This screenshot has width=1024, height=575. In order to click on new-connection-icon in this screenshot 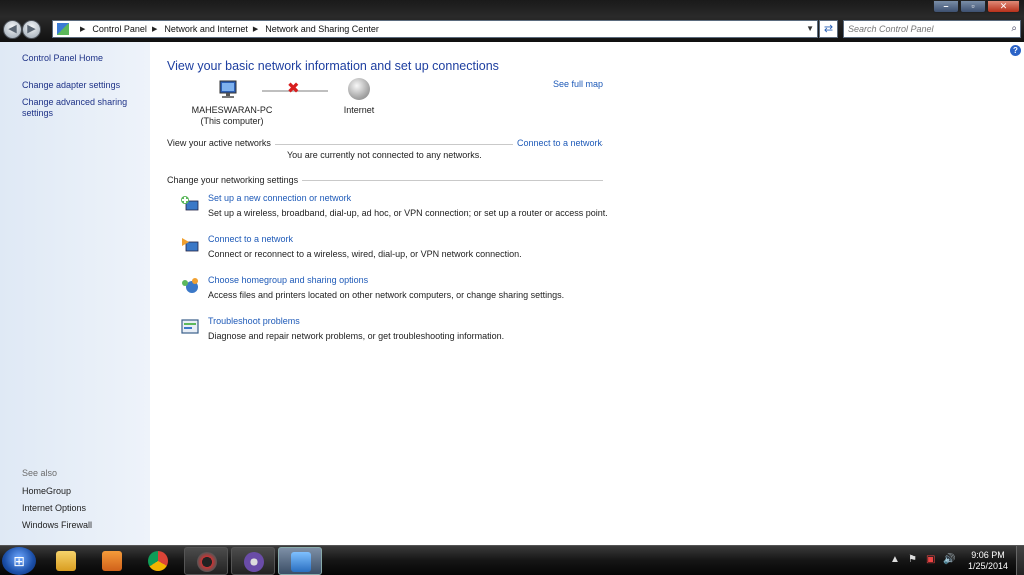, I will do `click(190, 203)`.